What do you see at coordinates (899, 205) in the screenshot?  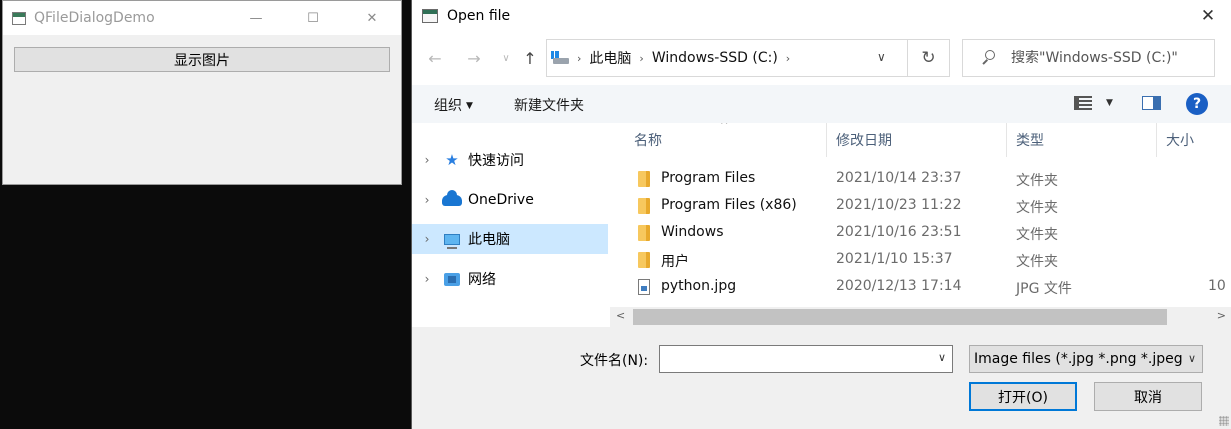 I see `file-date: 2021/10/23 11:22` at bounding box center [899, 205].